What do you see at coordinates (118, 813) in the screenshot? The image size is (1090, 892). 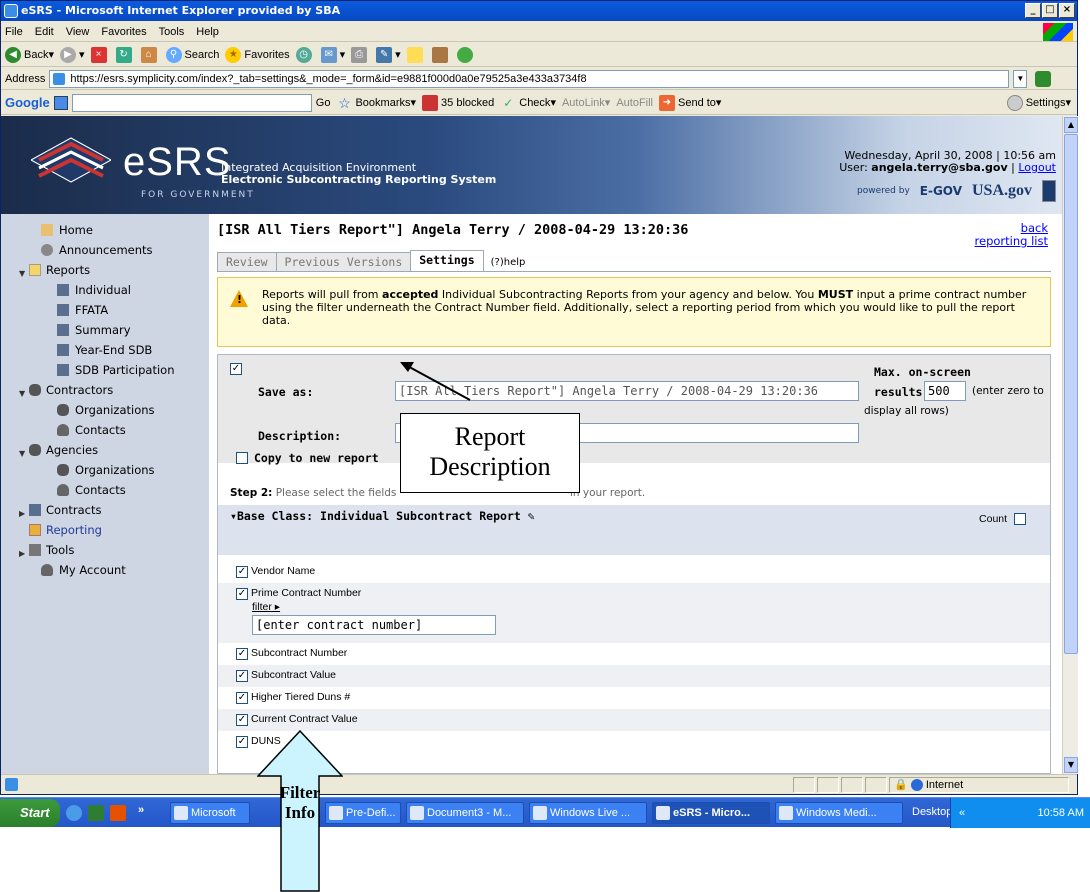 I see `ppt-quicklaunch-icon` at bounding box center [118, 813].